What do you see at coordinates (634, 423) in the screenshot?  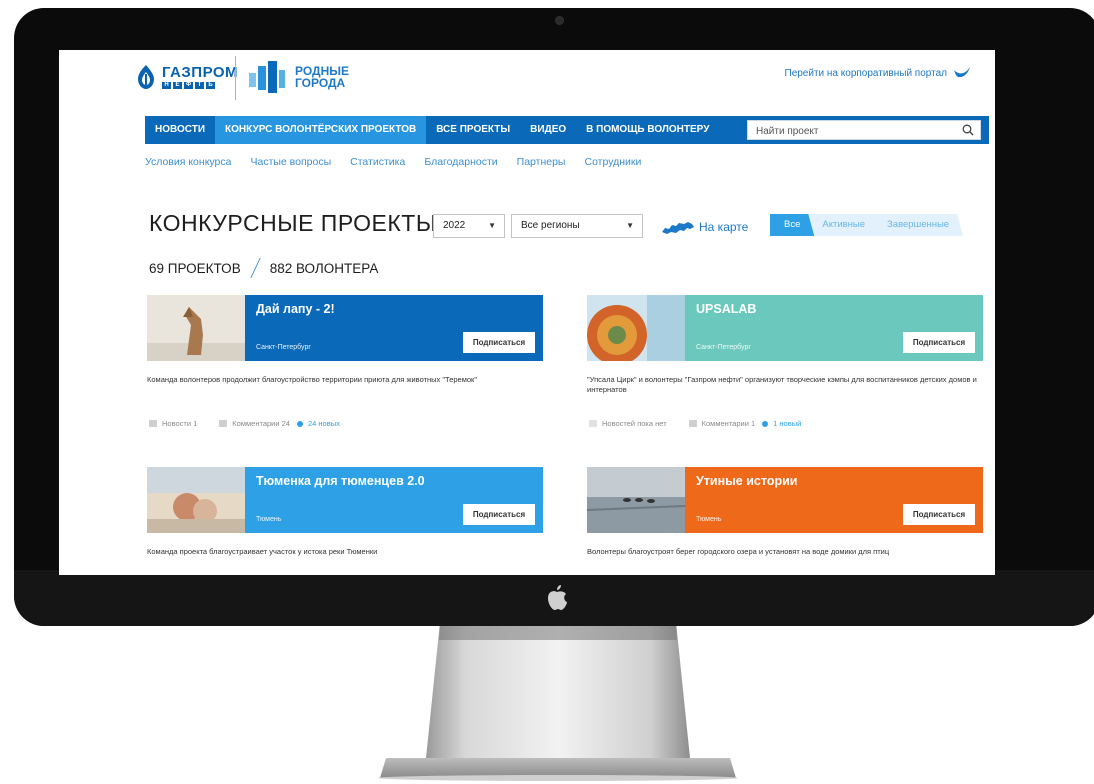 I see `card-news-count: Новостей пока нет` at bounding box center [634, 423].